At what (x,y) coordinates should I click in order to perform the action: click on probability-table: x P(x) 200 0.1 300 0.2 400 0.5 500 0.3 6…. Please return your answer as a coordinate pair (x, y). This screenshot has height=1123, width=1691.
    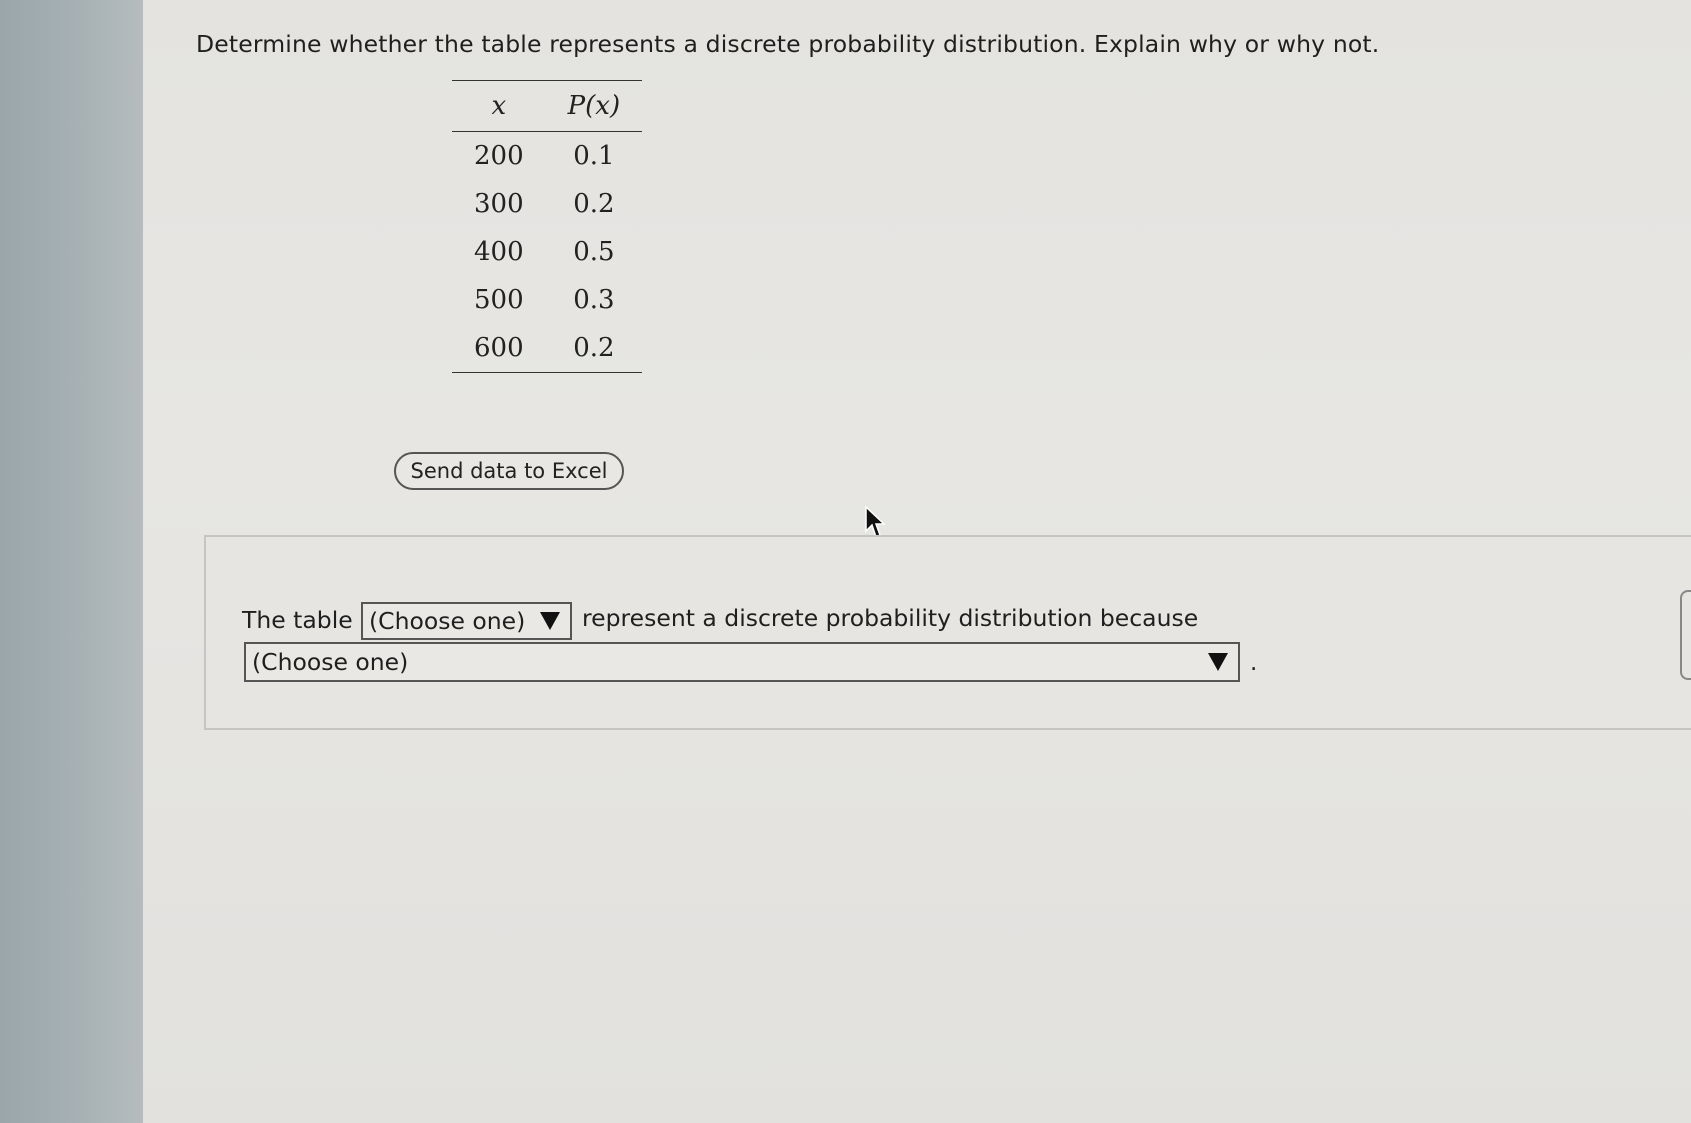
    Looking at the image, I should click on (547, 226).